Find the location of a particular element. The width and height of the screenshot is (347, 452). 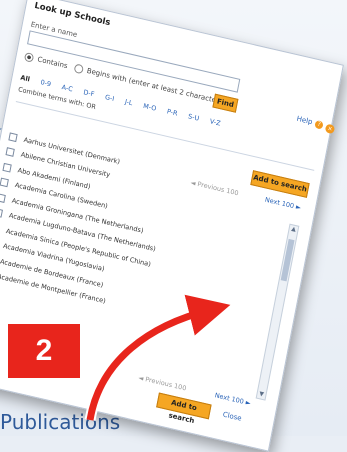

step-number-badge: 2 is located at coordinates (44, 351).